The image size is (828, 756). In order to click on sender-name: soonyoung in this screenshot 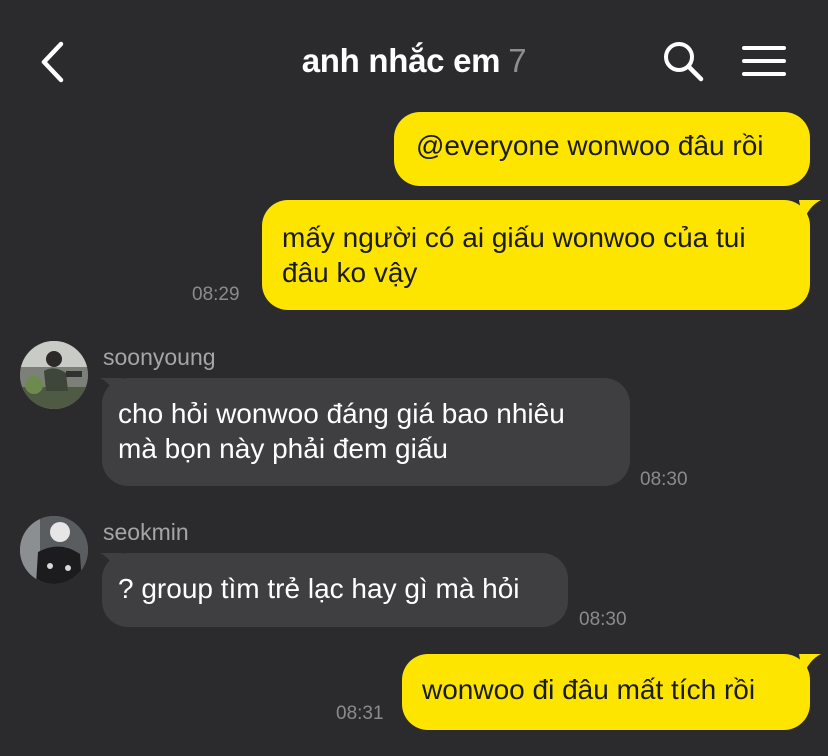, I will do `click(159, 357)`.